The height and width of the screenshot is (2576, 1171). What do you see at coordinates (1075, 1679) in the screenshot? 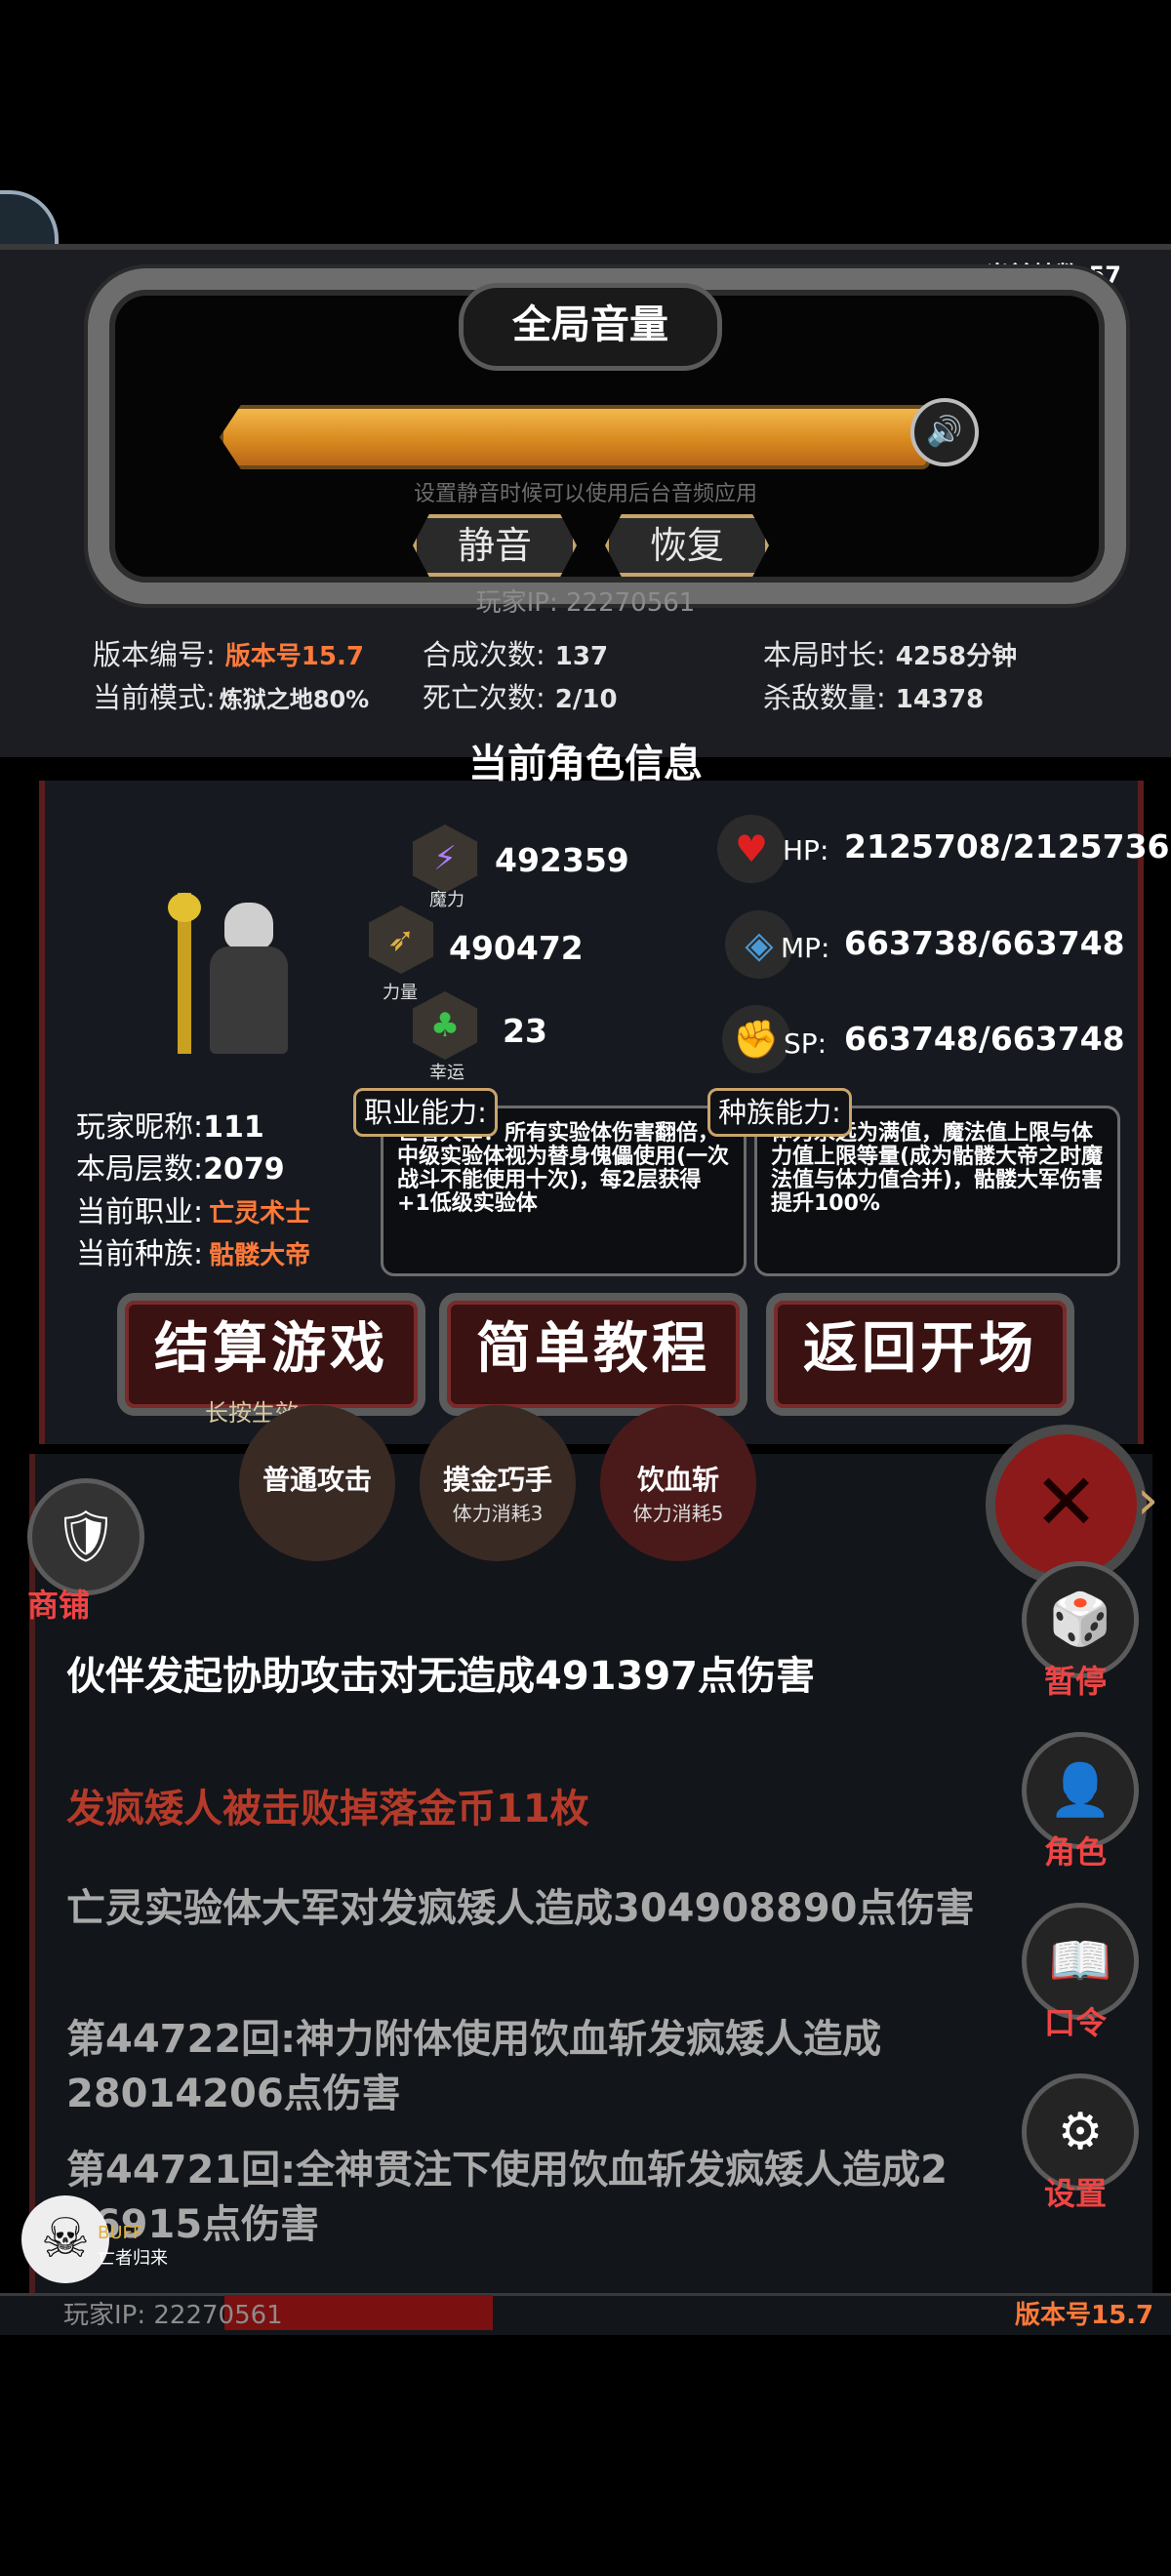
I see `pause-label: 暂停` at bounding box center [1075, 1679].